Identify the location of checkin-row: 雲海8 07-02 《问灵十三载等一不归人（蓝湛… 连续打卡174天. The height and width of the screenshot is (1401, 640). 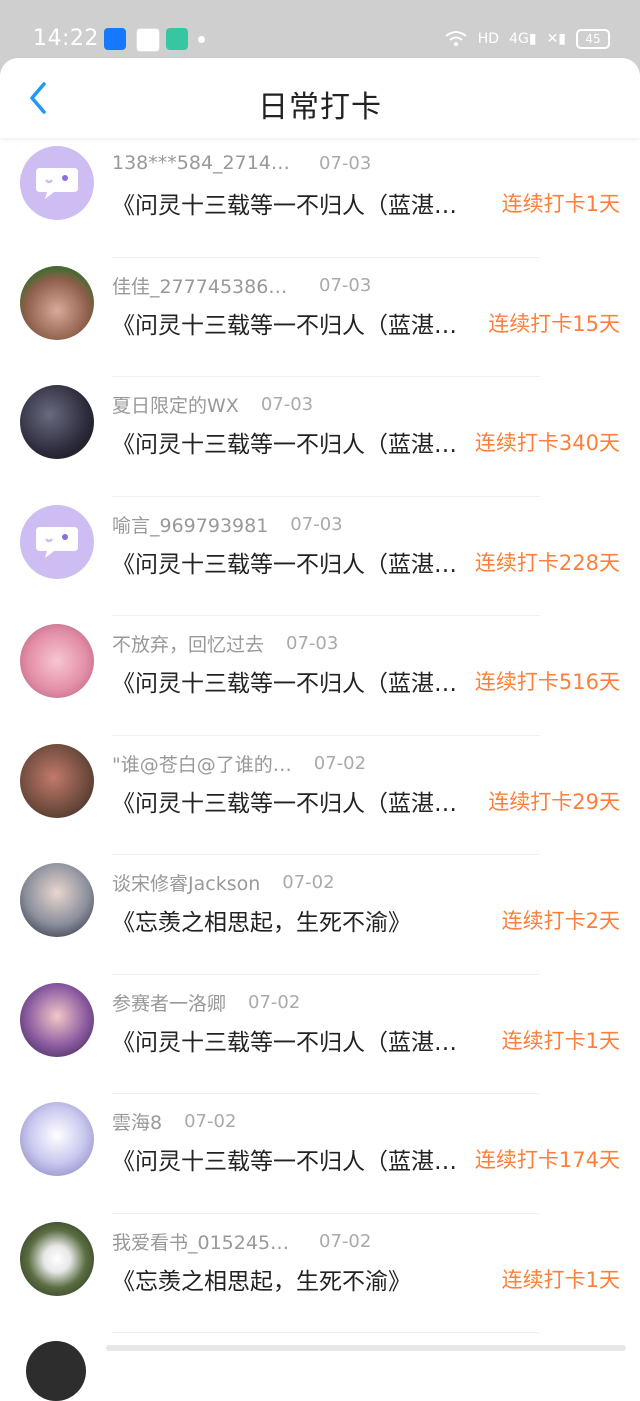
(320, 1154).